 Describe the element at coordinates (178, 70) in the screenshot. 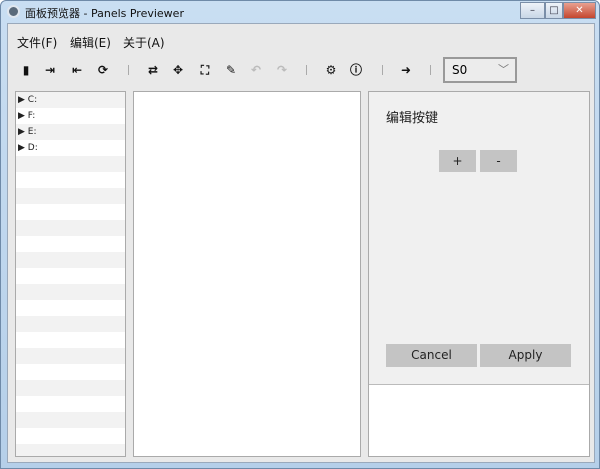

I see `move-icon: ✥` at that location.